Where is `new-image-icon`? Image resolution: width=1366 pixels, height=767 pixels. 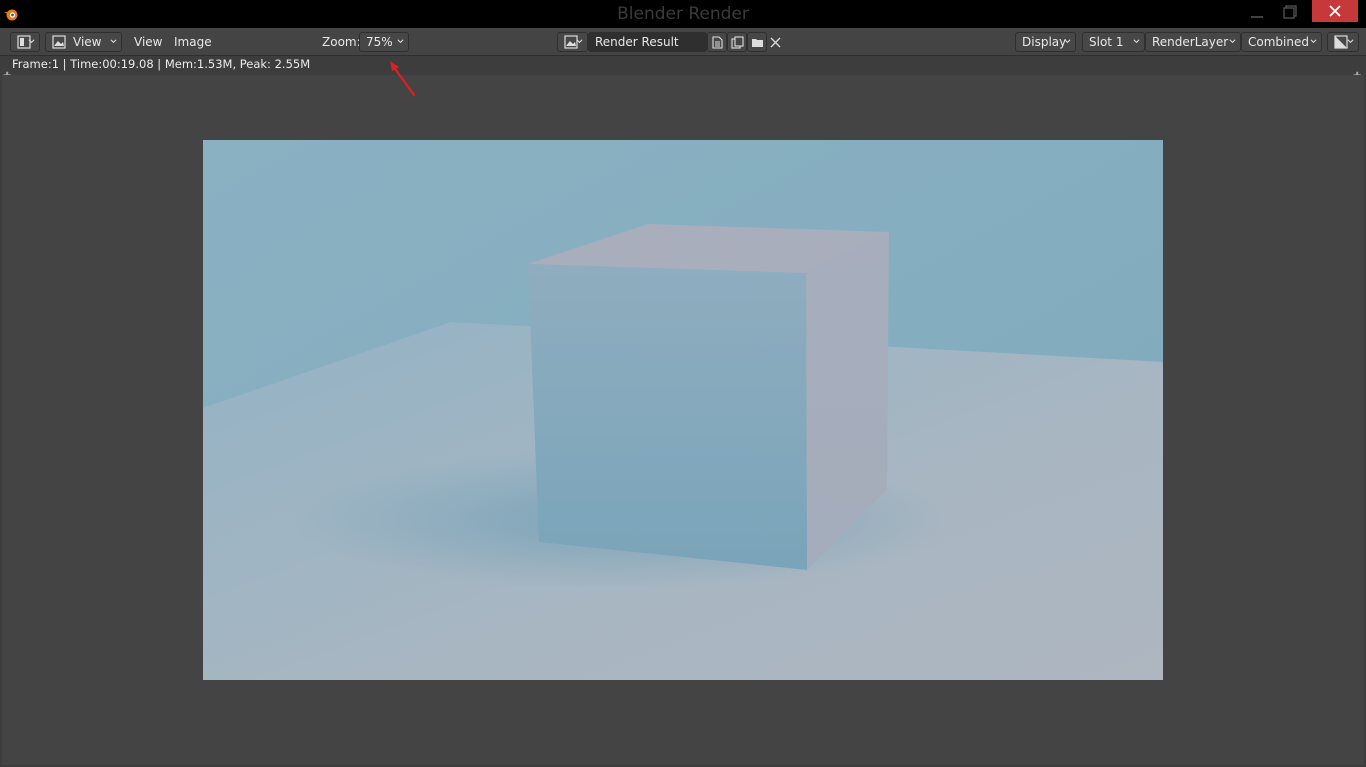
new-image-icon is located at coordinates (717, 42).